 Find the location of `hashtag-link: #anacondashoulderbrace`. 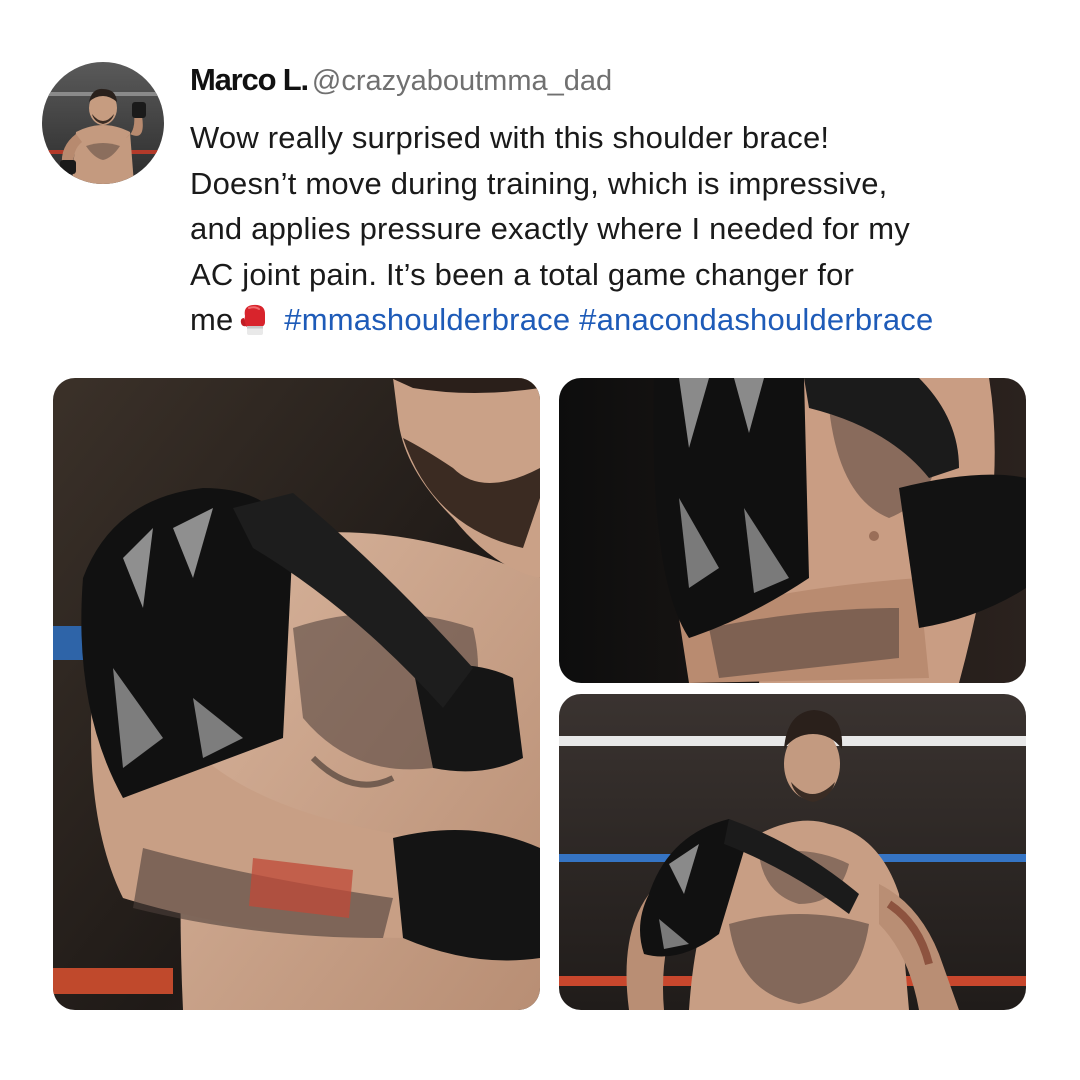

hashtag-link: #anacondashoulderbrace is located at coordinates (756, 319).